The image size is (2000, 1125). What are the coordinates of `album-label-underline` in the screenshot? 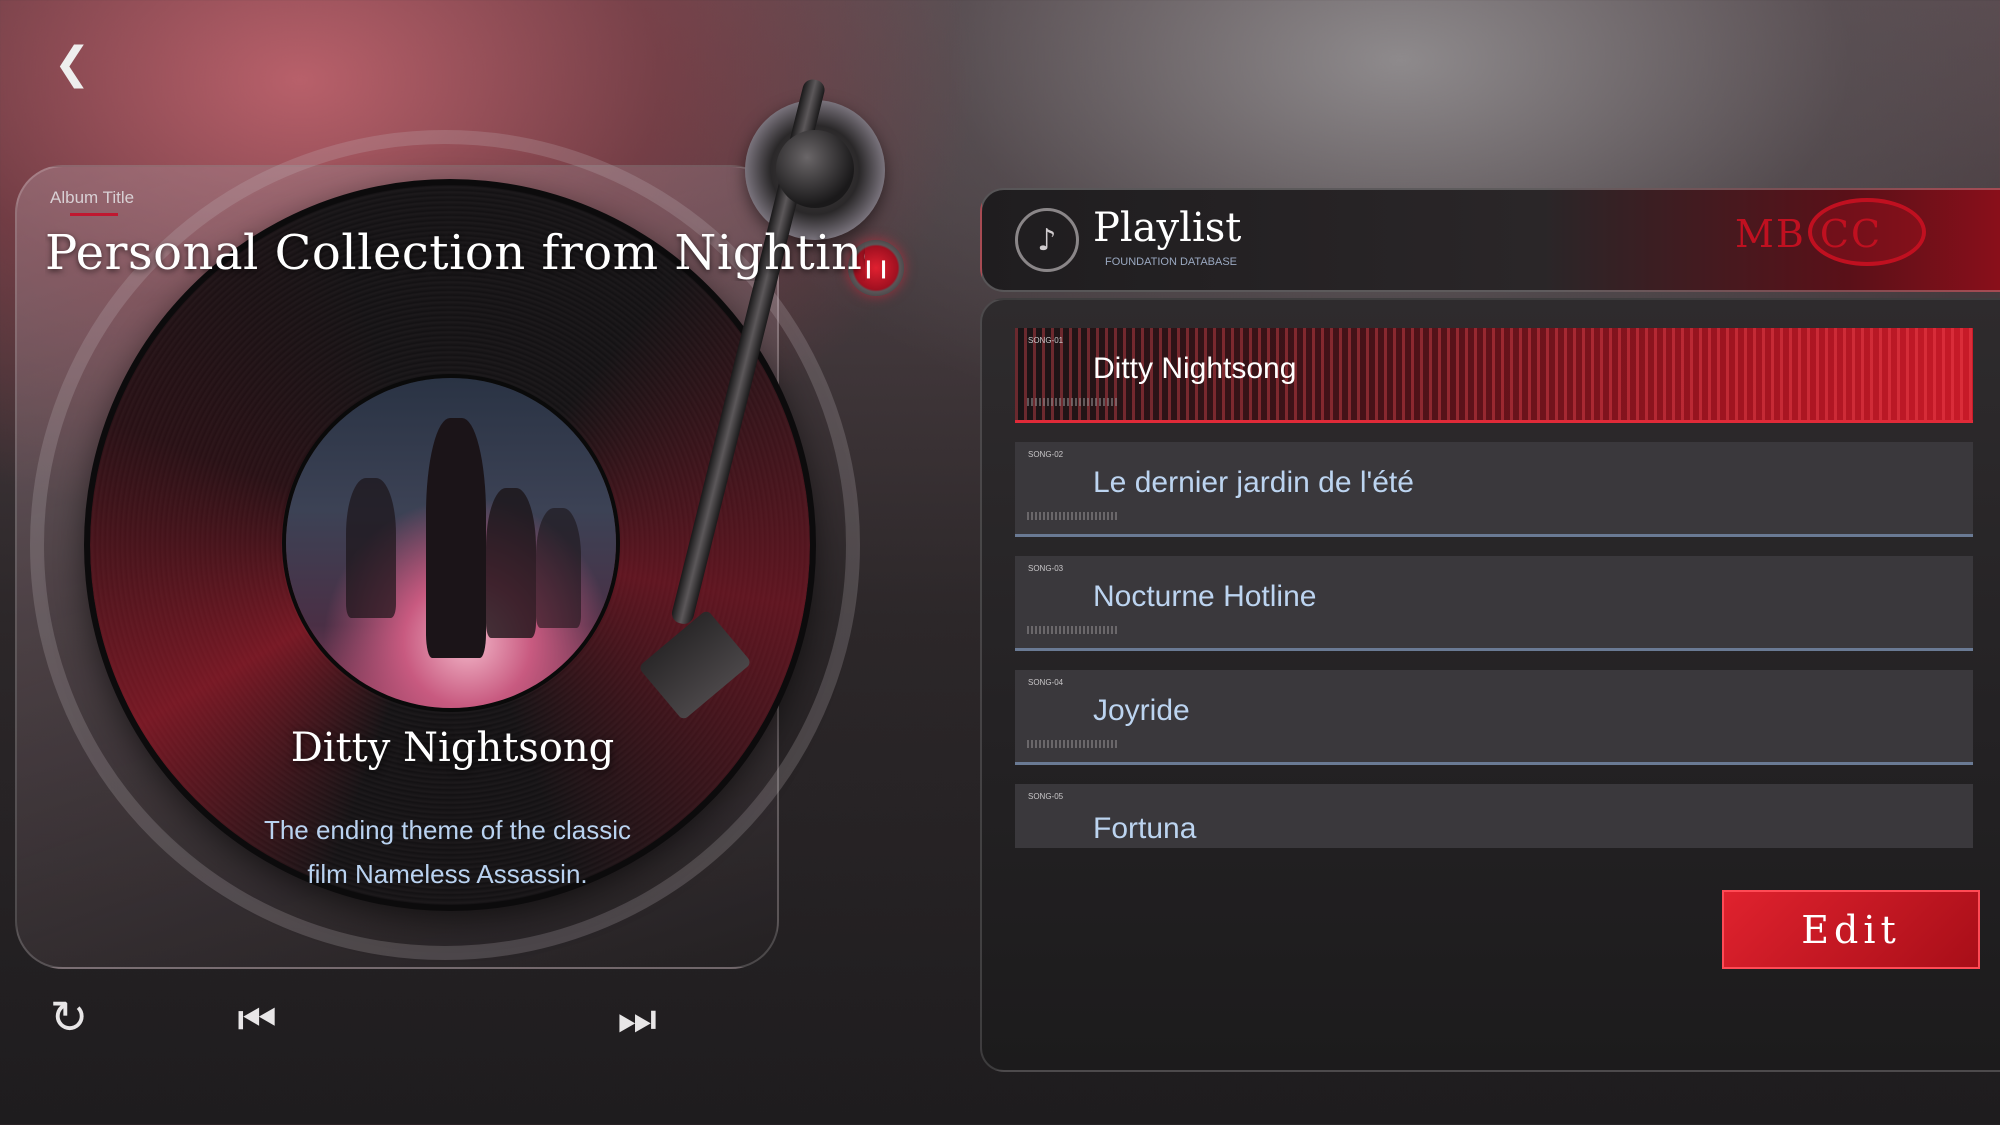 It's located at (94, 214).